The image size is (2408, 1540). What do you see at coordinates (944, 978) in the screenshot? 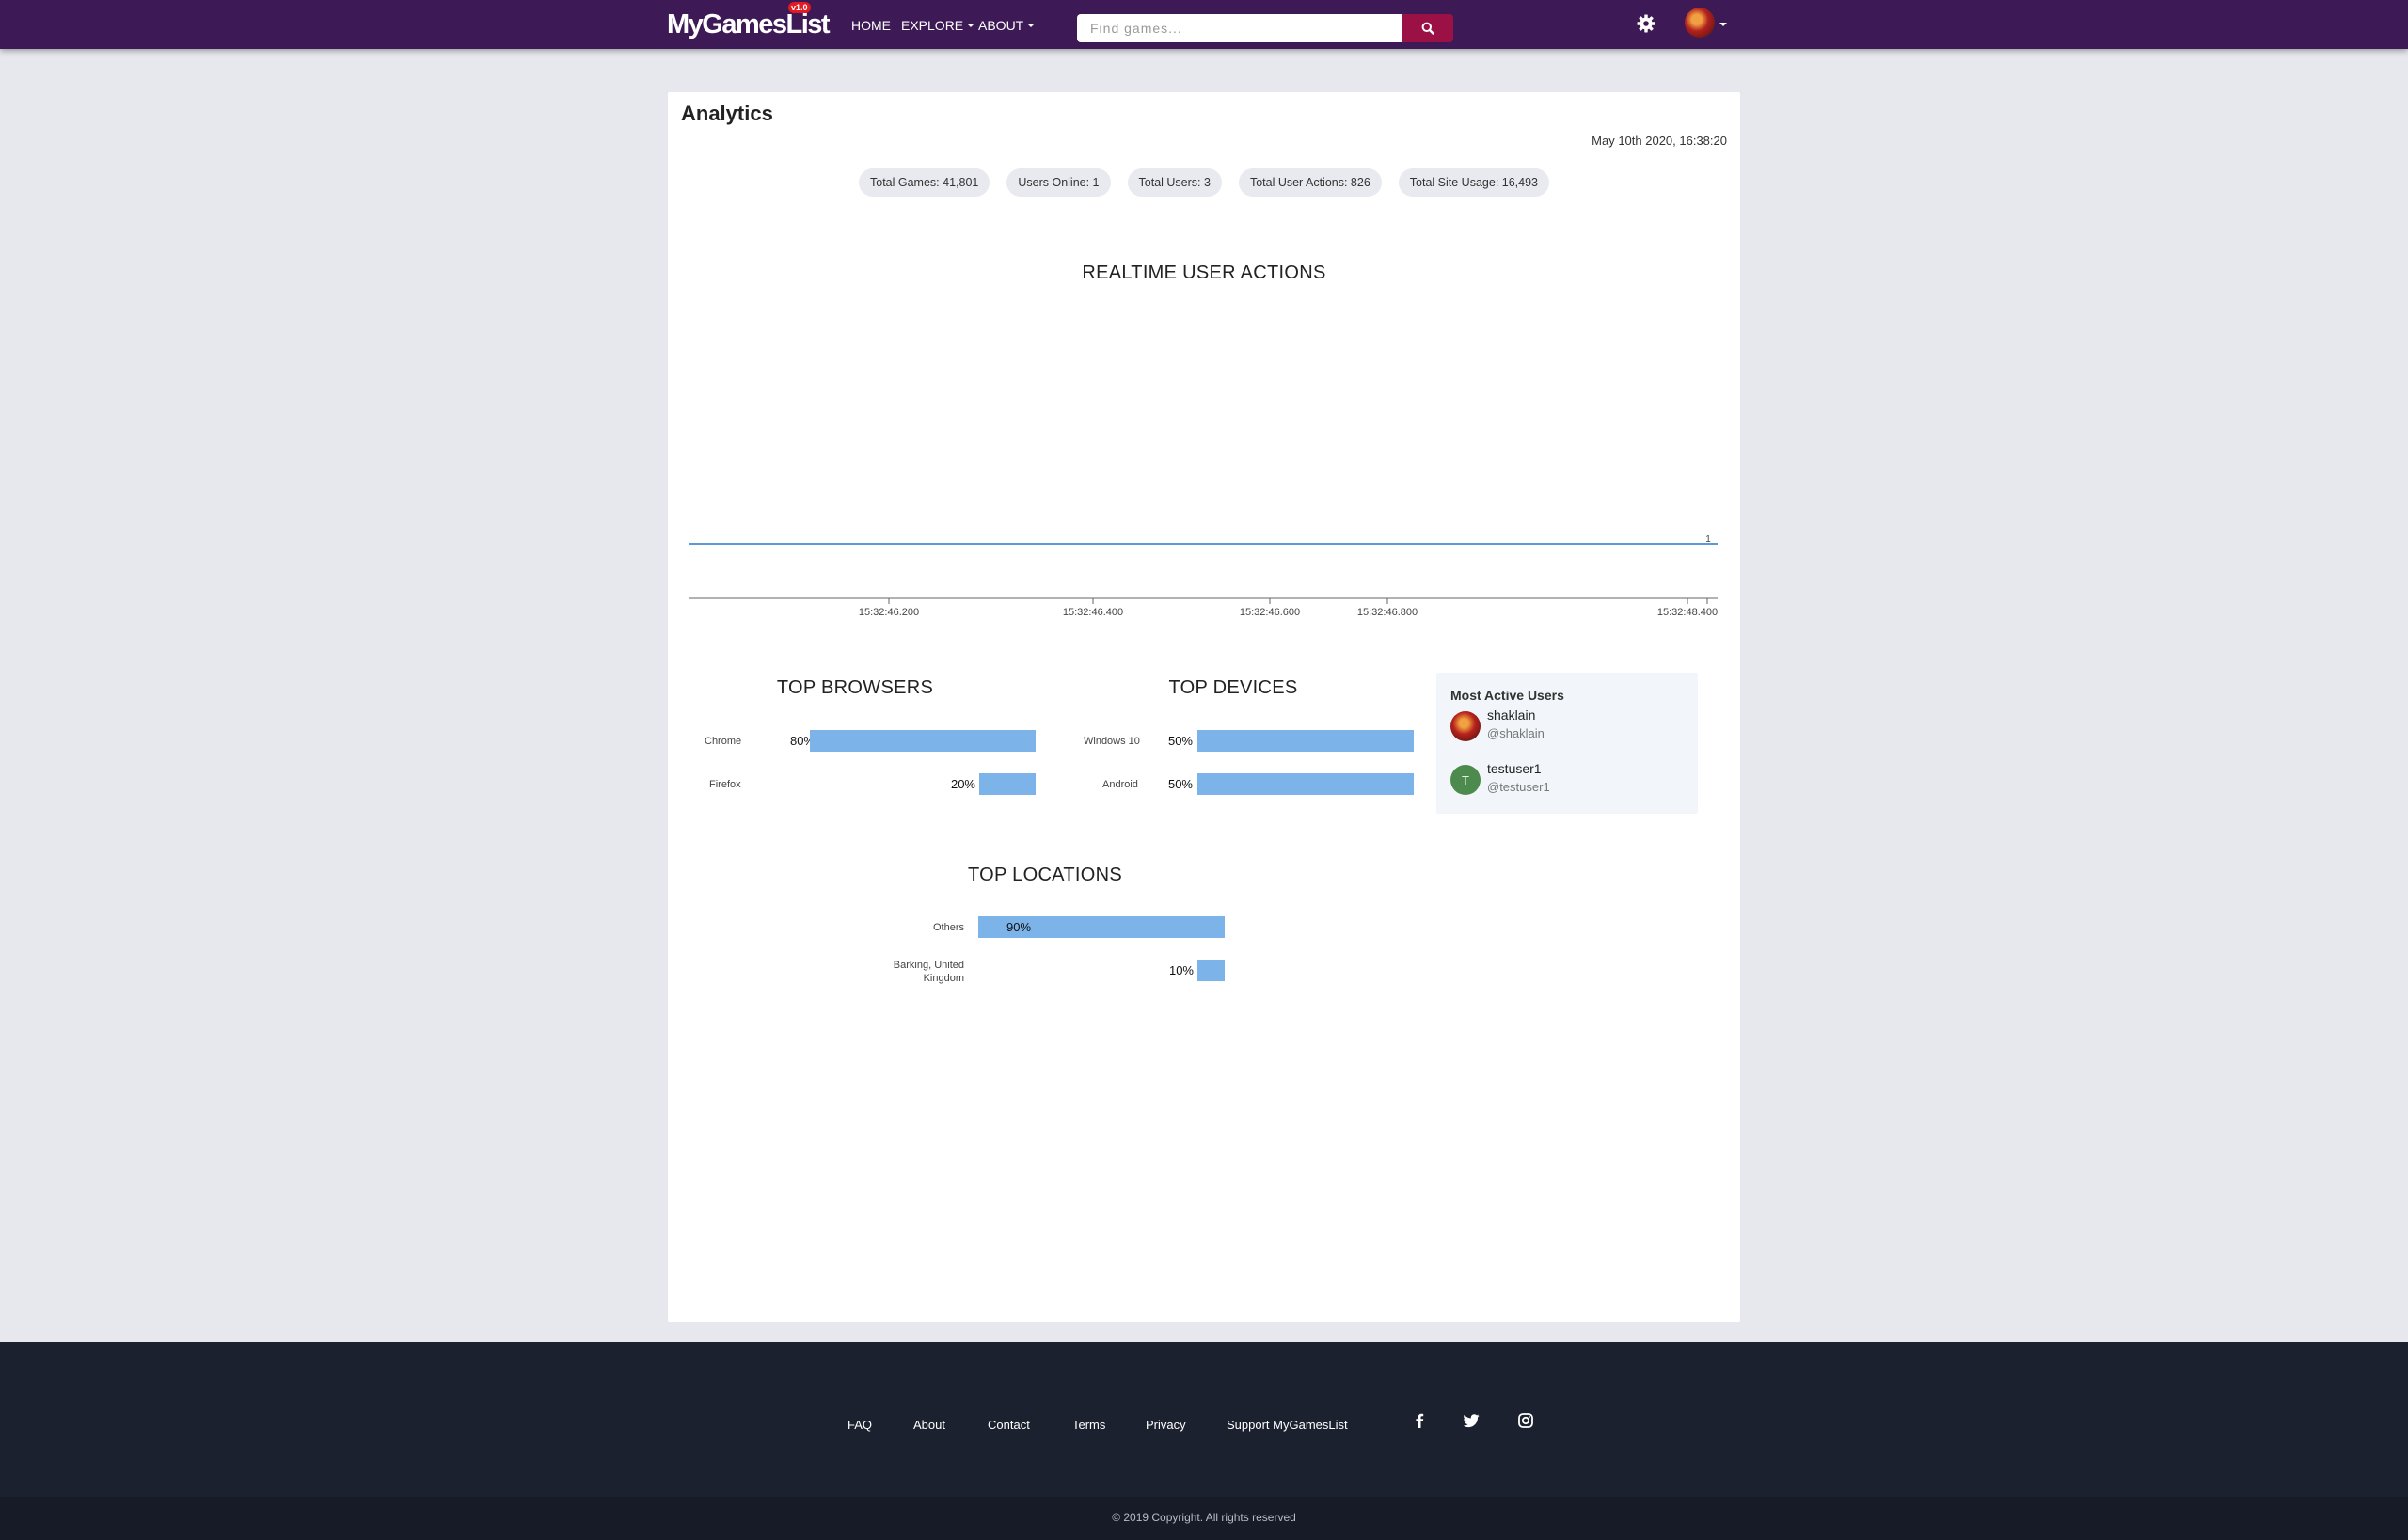
I see `bar-label: Kingdom` at bounding box center [944, 978].